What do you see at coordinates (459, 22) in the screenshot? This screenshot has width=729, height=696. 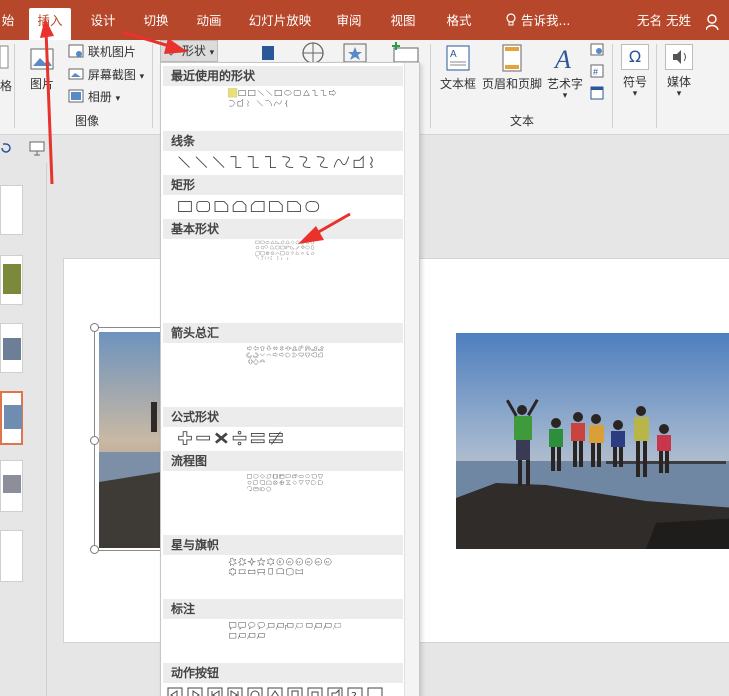 I see `tab-format: 格式` at bounding box center [459, 22].